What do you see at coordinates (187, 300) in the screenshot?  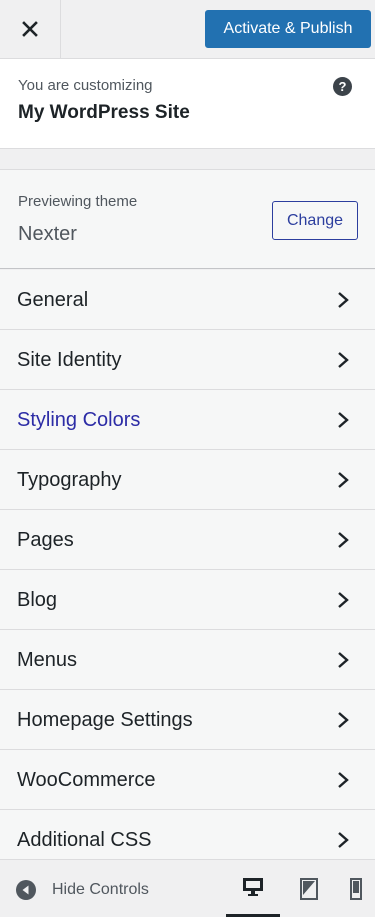 I see `menu-item-general: General` at bounding box center [187, 300].